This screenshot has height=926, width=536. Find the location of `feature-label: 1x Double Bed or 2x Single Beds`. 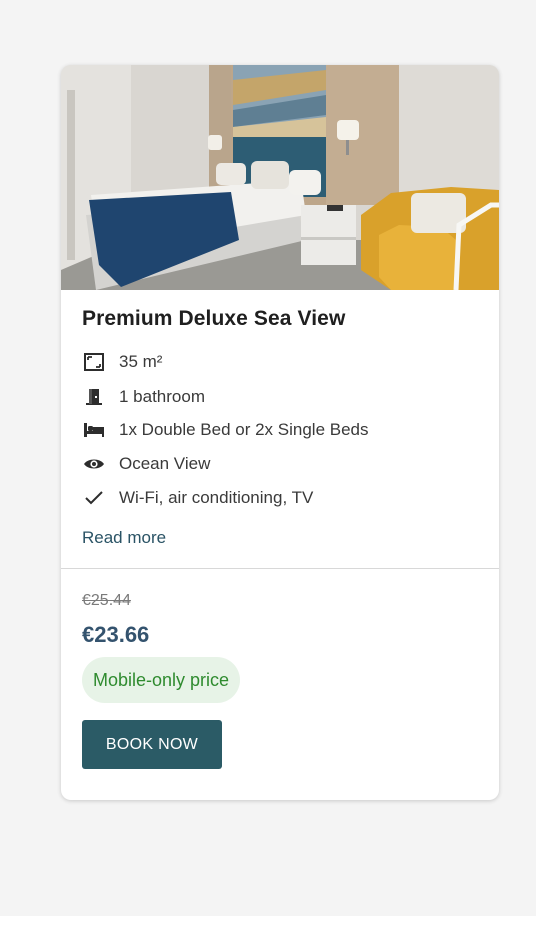

feature-label: 1x Double Bed or 2x Single Beds is located at coordinates (244, 429).